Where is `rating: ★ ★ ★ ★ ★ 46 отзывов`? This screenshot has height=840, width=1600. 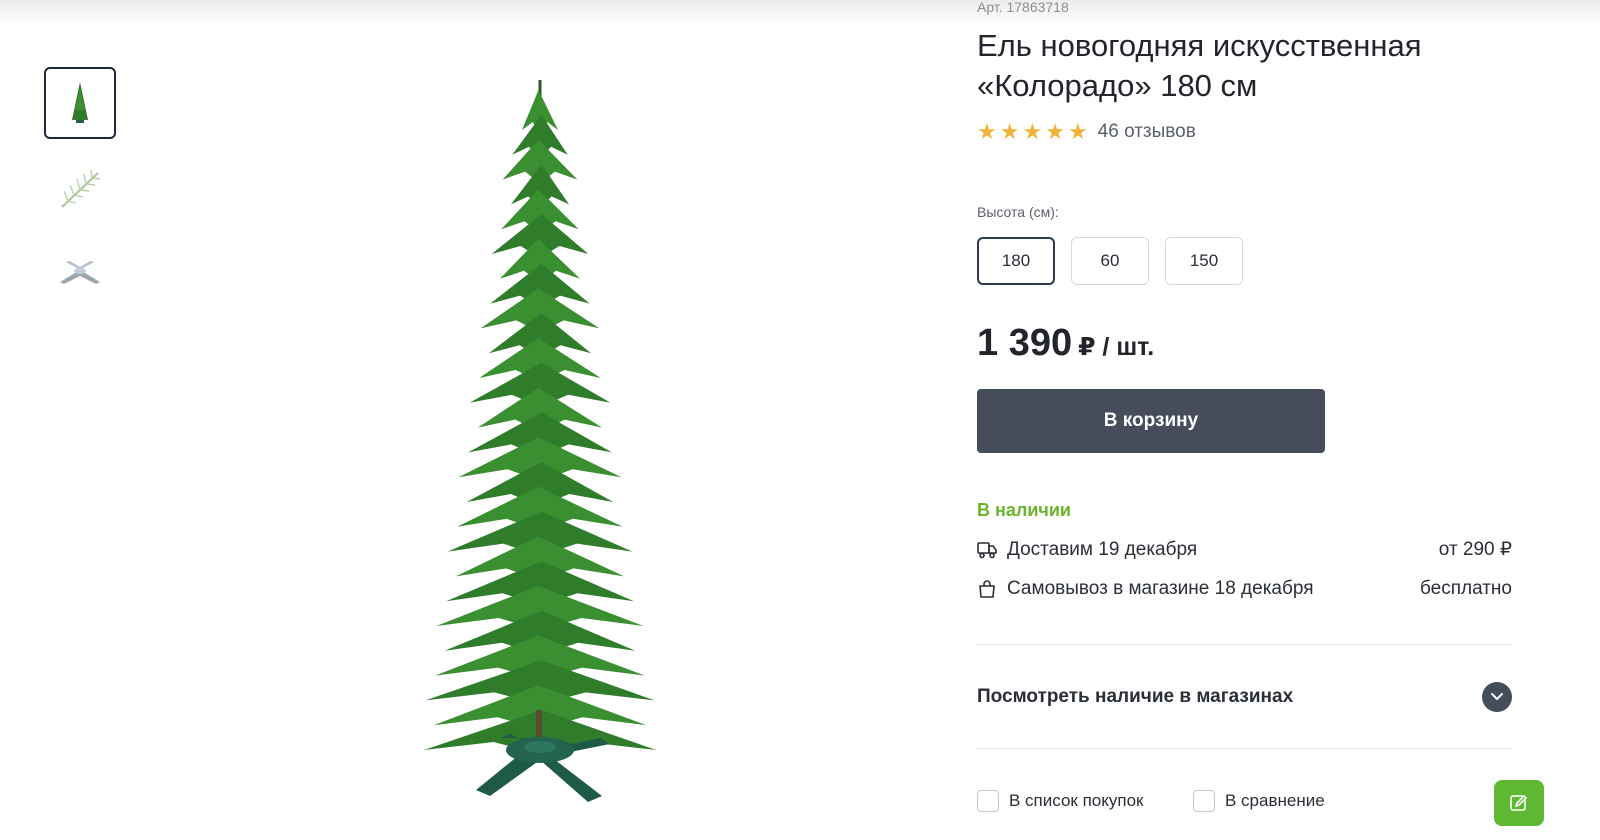
rating: ★ ★ ★ ★ ★ 46 отзывов is located at coordinates (1086, 132).